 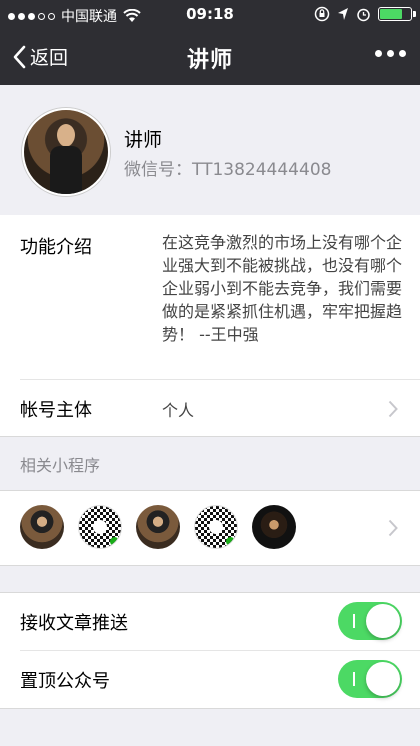 I want to click on pin-account-toggle, so click(x=370, y=679).